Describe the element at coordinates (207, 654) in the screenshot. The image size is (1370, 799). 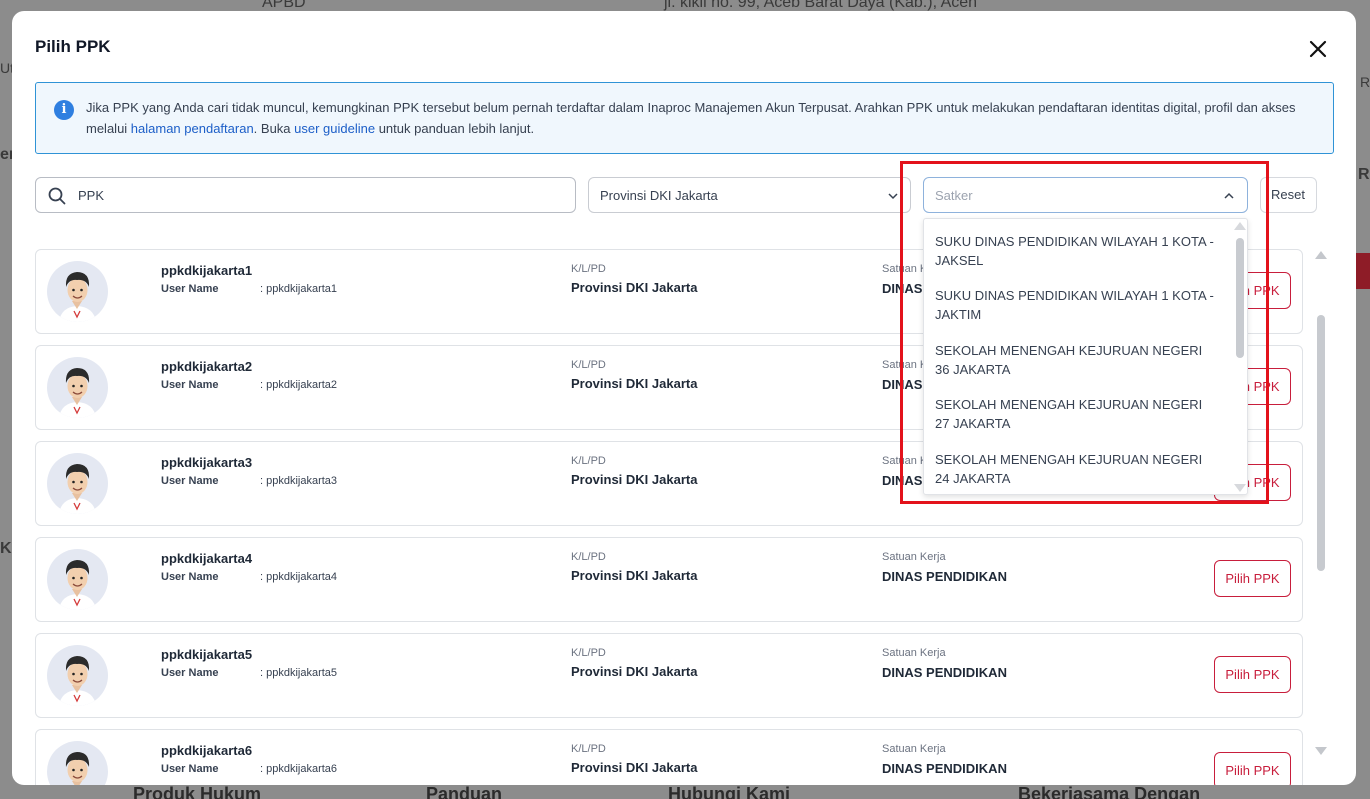
I see `ppk-name: ppkdkijakarta5` at that location.